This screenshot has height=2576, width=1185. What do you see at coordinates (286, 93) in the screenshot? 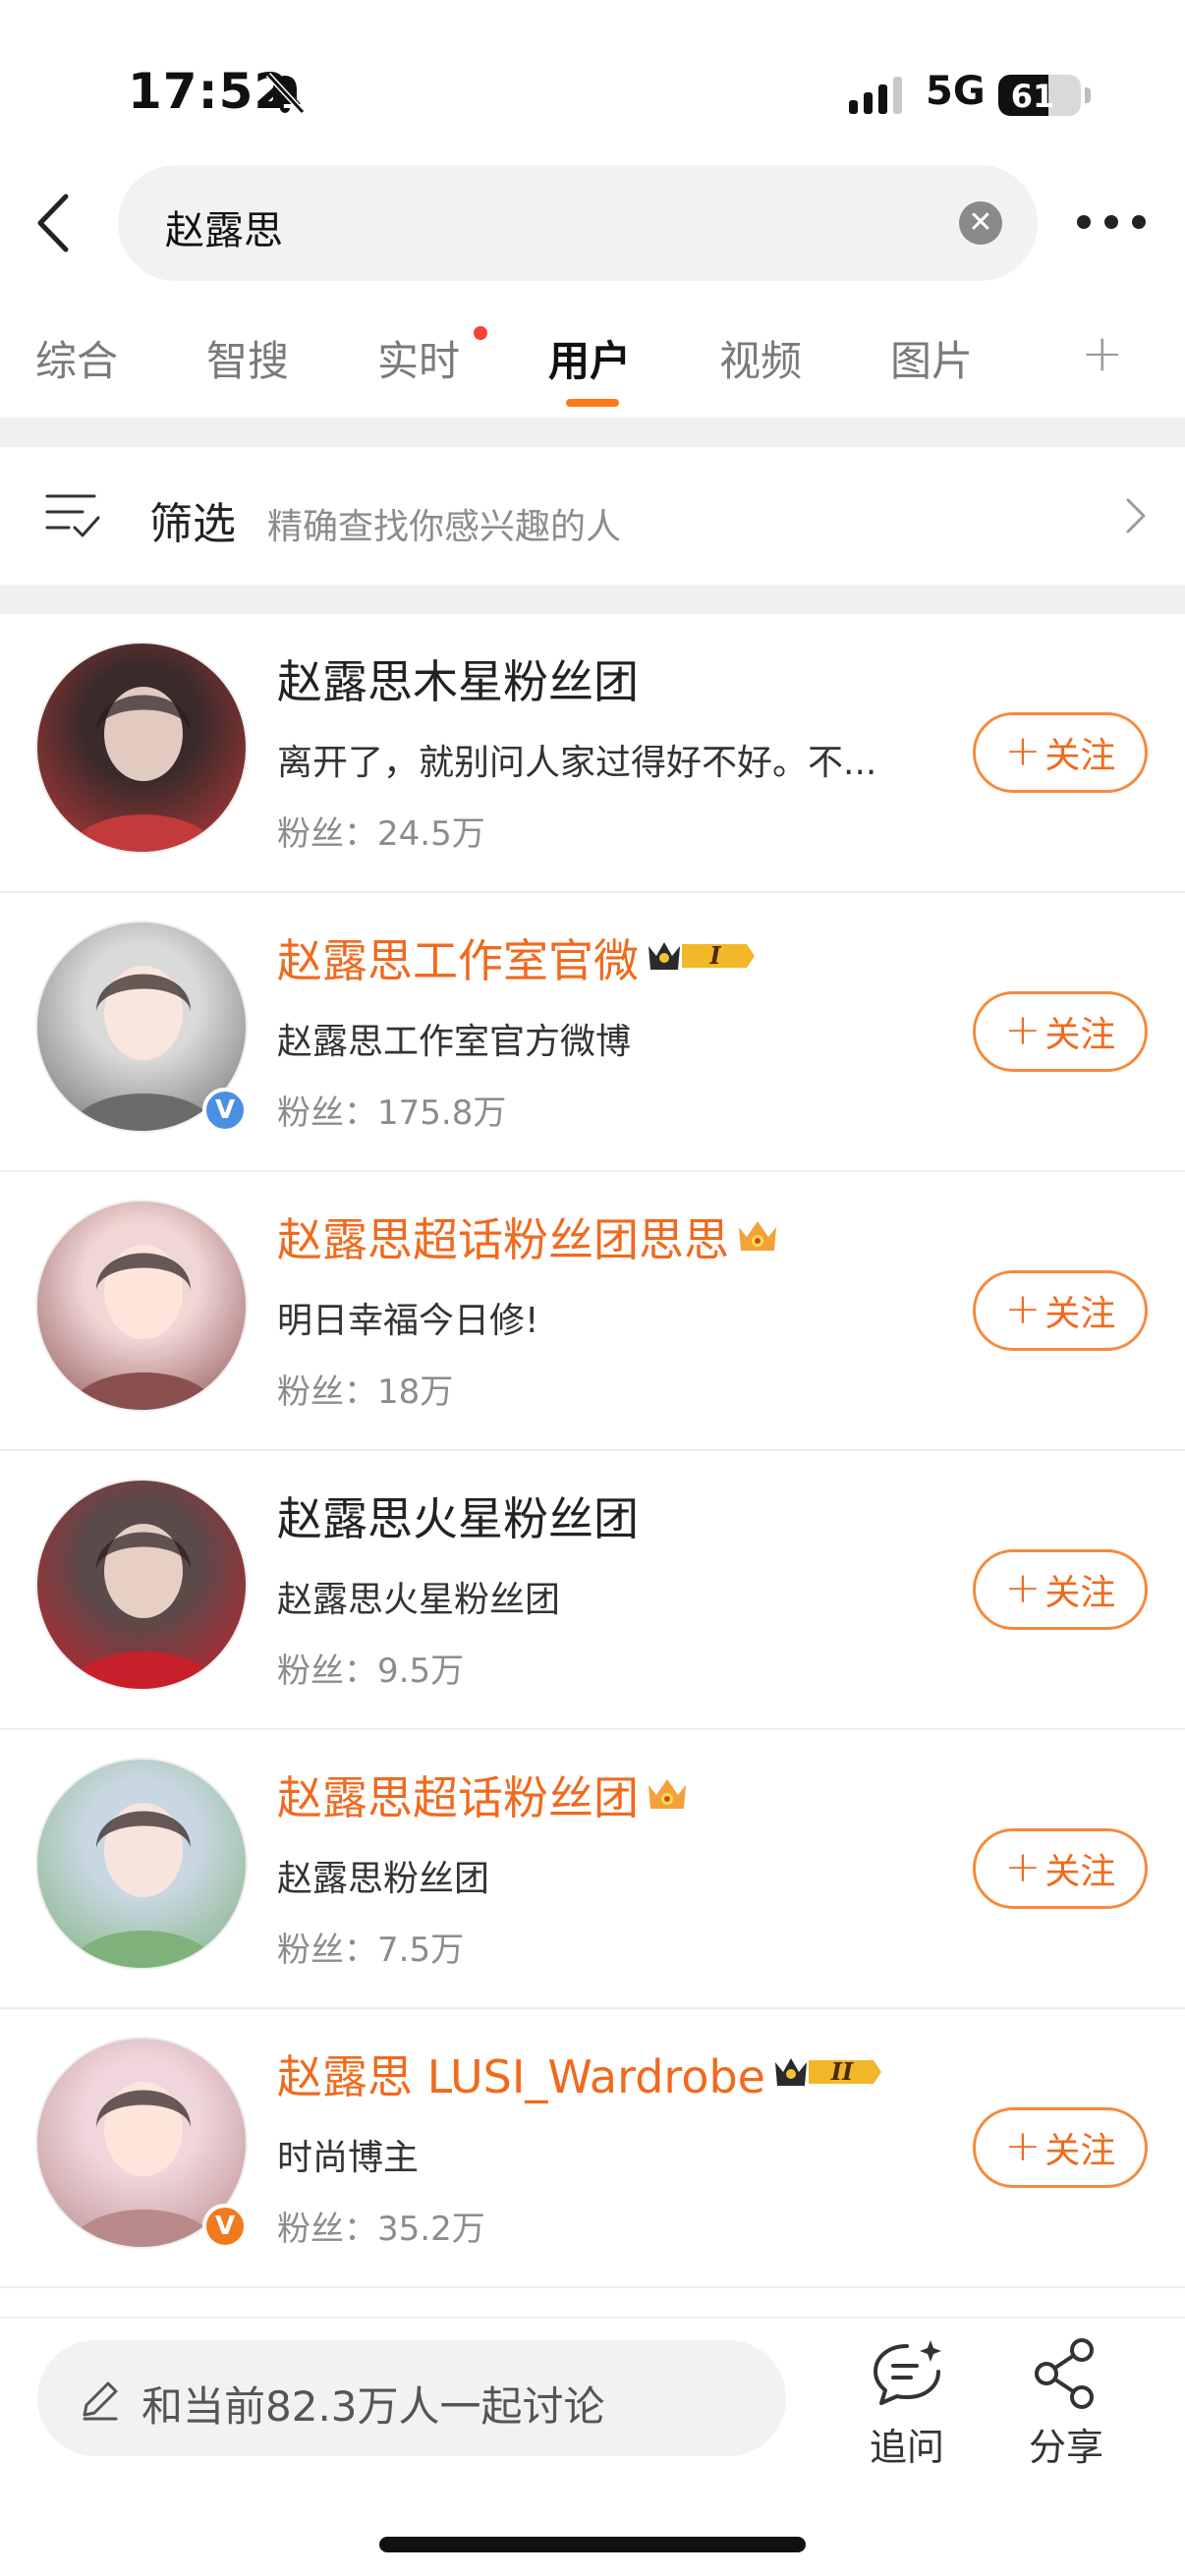
I see `bell-muted-icon` at bounding box center [286, 93].